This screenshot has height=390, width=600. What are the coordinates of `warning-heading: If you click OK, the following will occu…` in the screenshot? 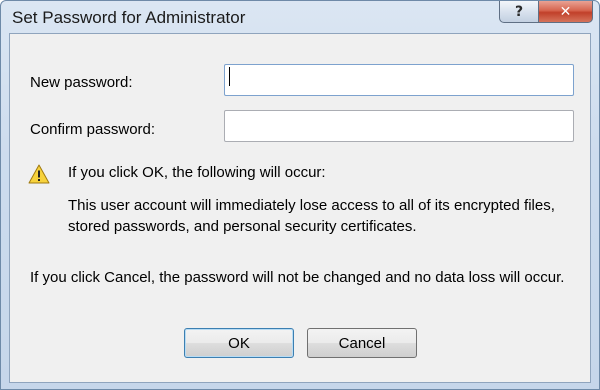 It's located at (197, 172).